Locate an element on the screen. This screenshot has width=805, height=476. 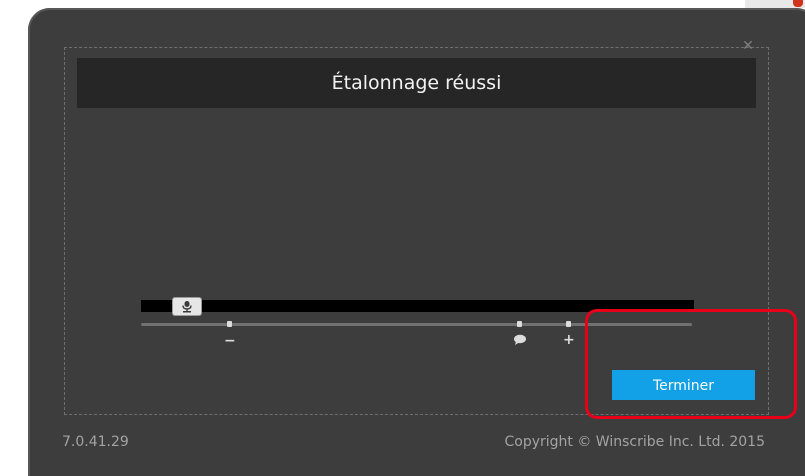
dialog-title-bar: Étalonnage réussi is located at coordinates (416, 83).